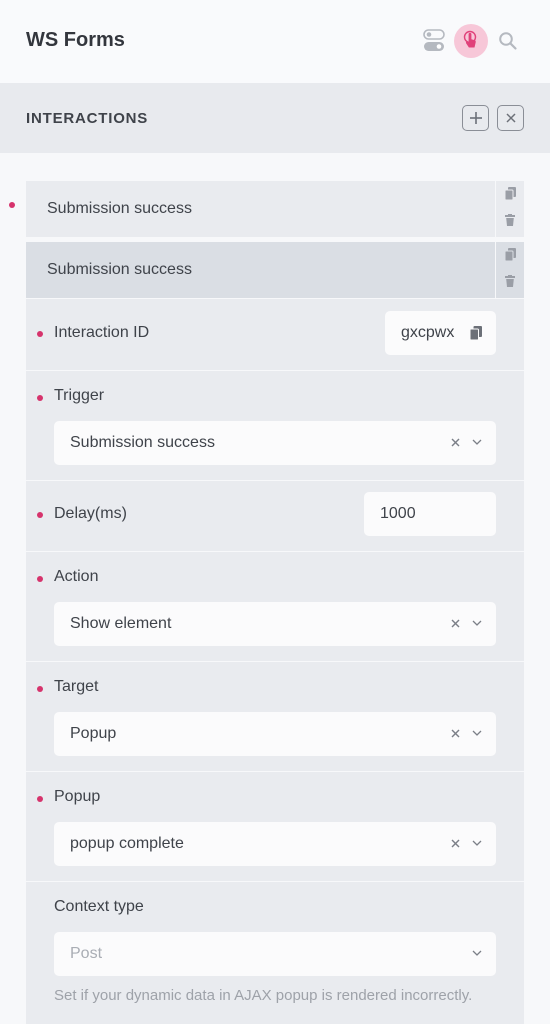 This screenshot has height=1024, width=550. What do you see at coordinates (508, 41) in the screenshot?
I see `search-icon` at bounding box center [508, 41].